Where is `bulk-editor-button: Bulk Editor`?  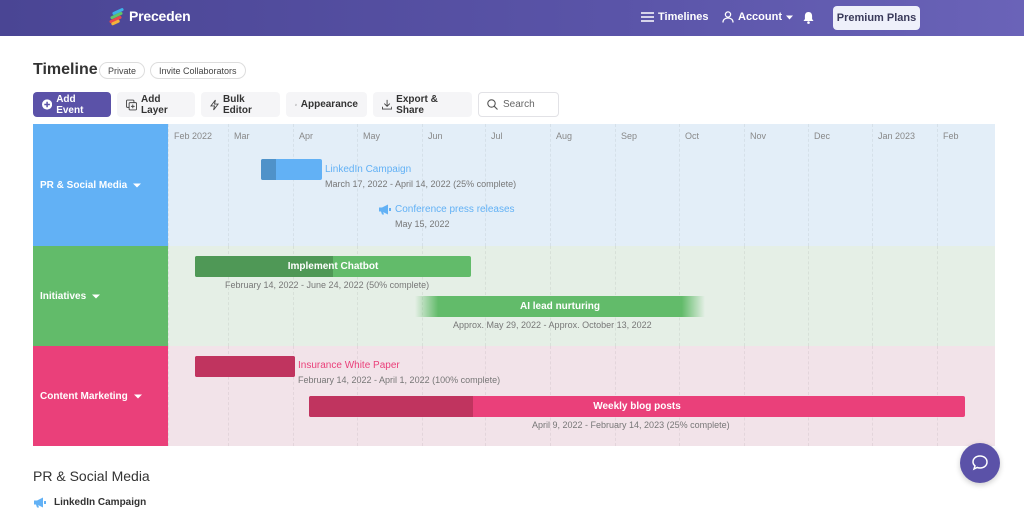
bulk-editor-button: Bulk Editor is located at coordinates (240, 104).